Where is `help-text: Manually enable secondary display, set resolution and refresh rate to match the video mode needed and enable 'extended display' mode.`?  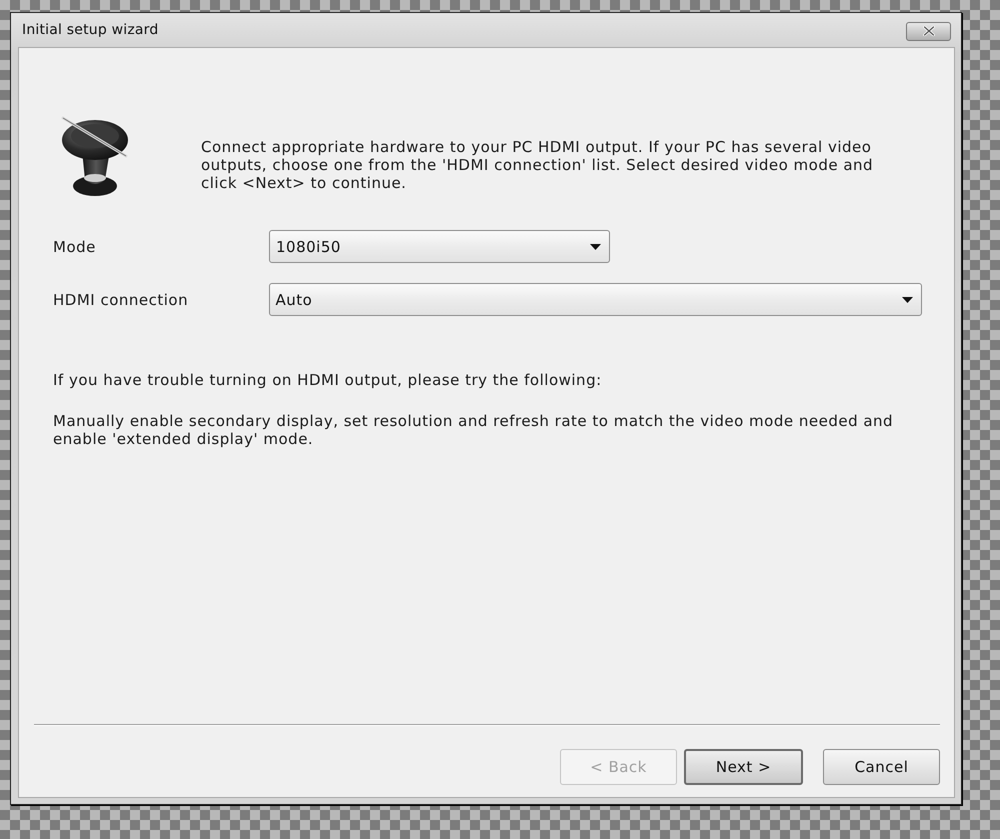 help-text: Manually enable secondary display, set resolution and refresh rate to match the video mode needed and enable 'extended display' mode. is located at coordinates (473, 430).